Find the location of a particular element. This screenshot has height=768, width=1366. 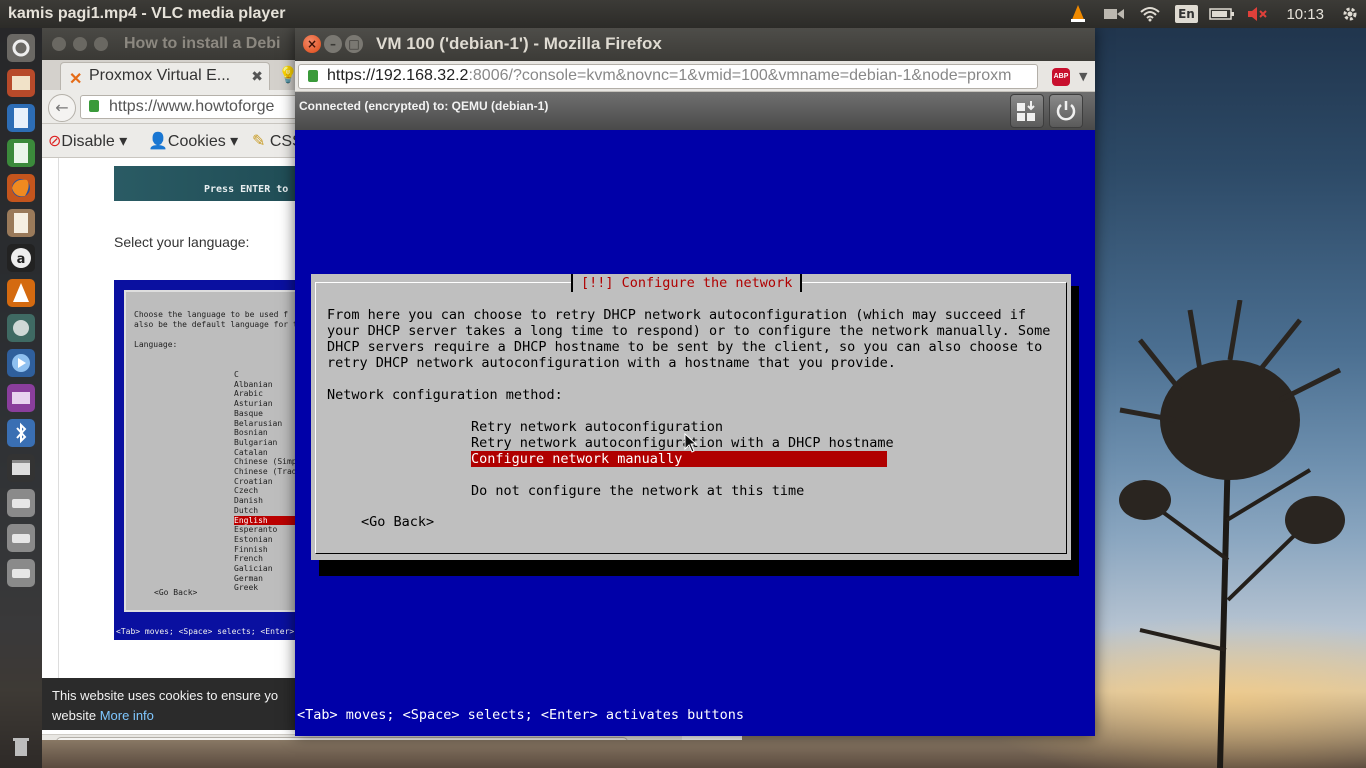

dialog-title: [!!] Configure the network is located at coordinates (687, 283).